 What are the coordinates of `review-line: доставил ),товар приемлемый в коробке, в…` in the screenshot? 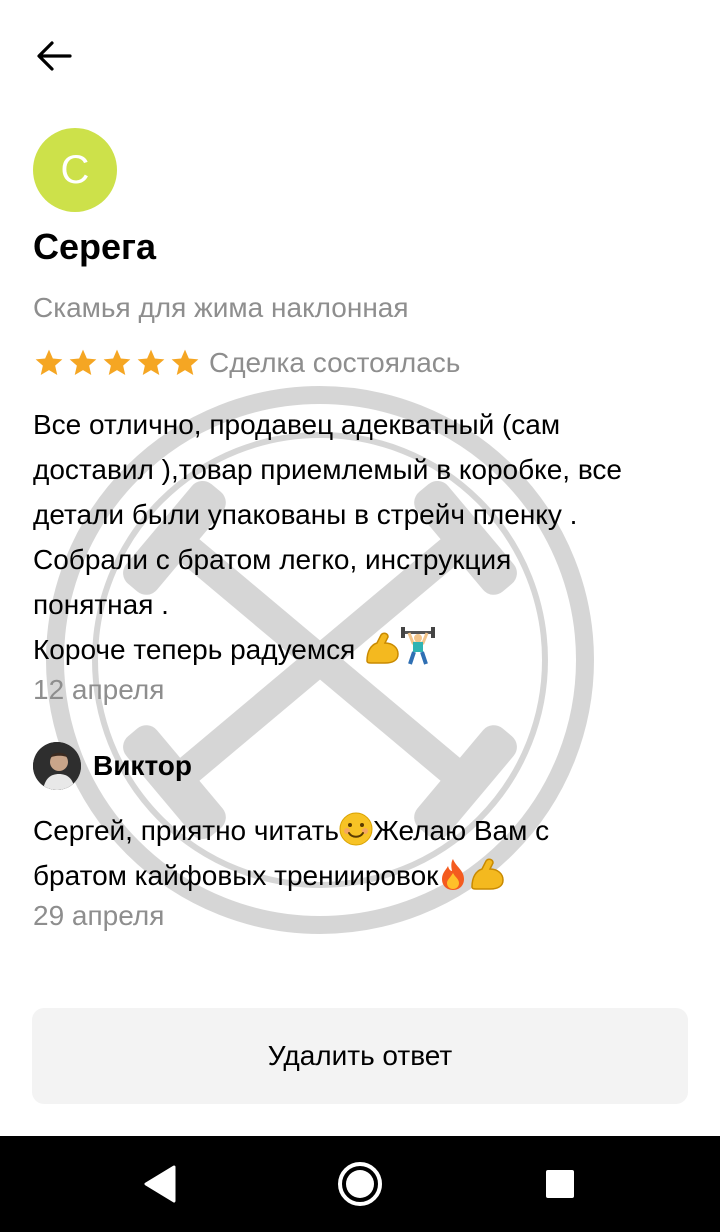 It's located at (327, 469).